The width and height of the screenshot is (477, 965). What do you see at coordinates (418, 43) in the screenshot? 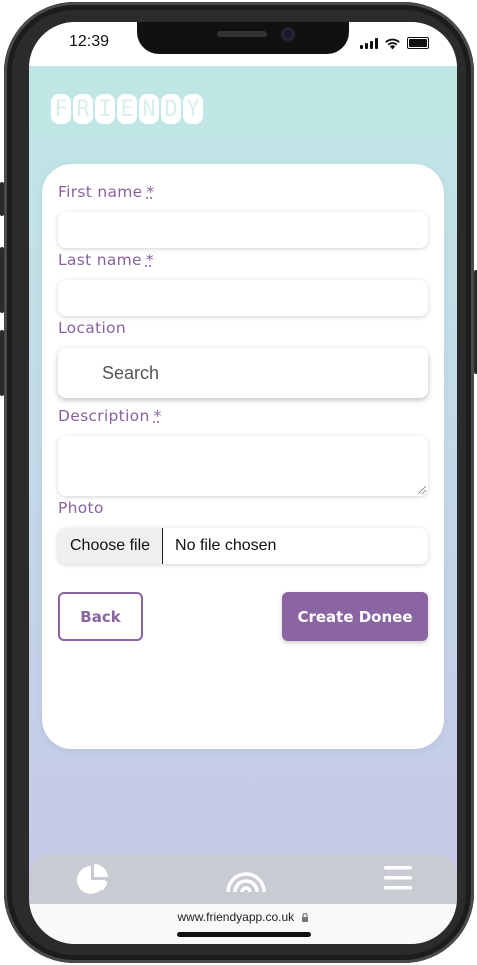
I see `battery-icon` at bounding box center [418, 43].